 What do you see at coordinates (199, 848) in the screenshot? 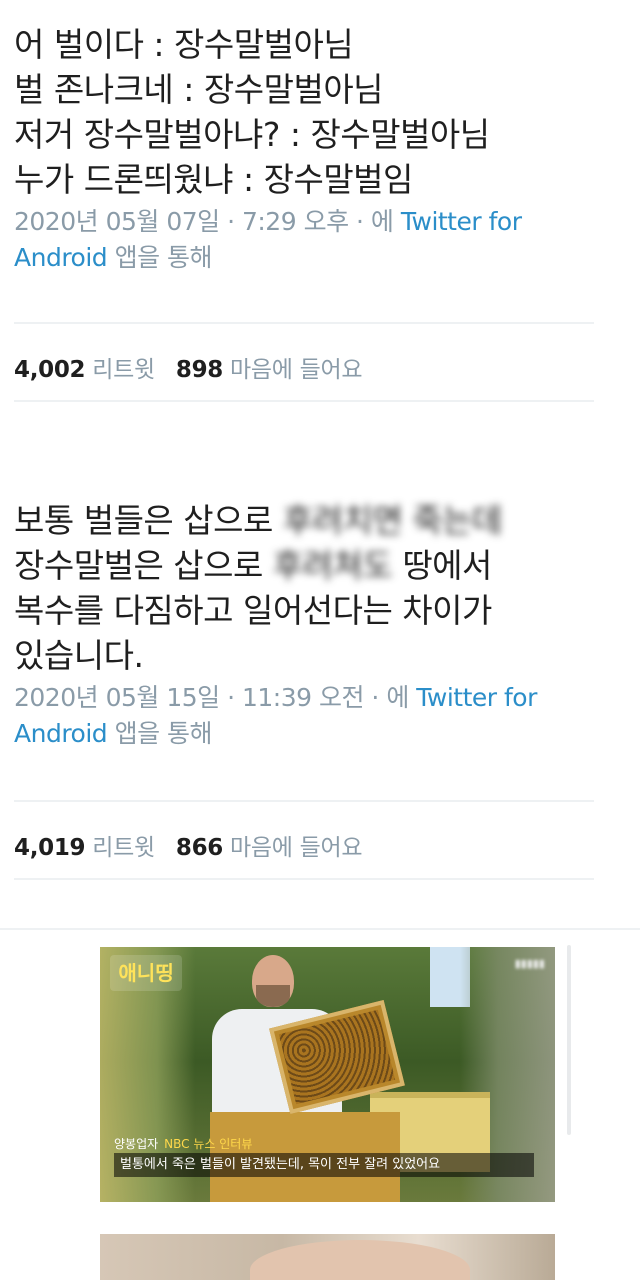
I see `tweet-2-like-count: 866` at bounding box center [199, 848].